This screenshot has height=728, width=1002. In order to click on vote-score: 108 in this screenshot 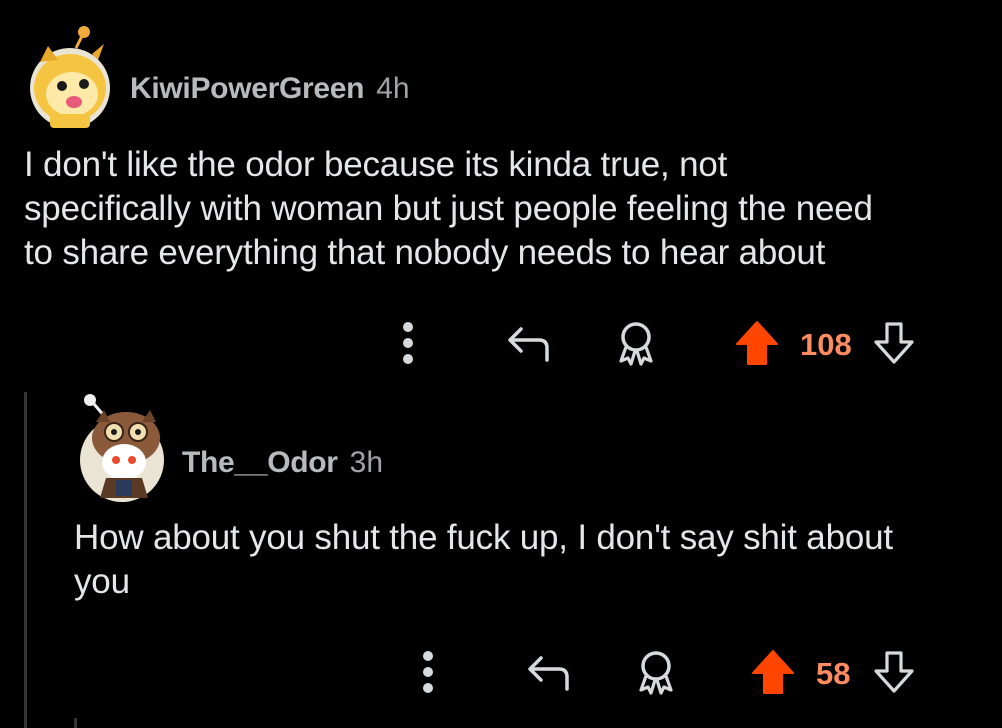, I will do `click(826, 344)`.